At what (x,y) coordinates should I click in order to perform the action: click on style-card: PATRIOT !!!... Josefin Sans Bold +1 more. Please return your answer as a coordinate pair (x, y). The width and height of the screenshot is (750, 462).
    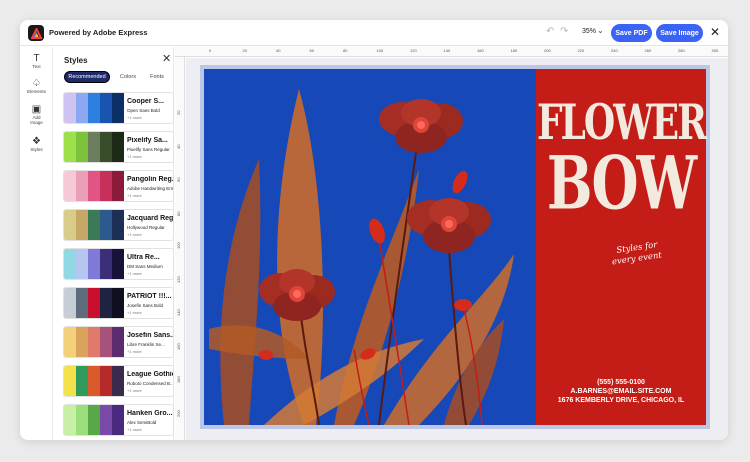
    Looking at the image, I should click on (118, 303).